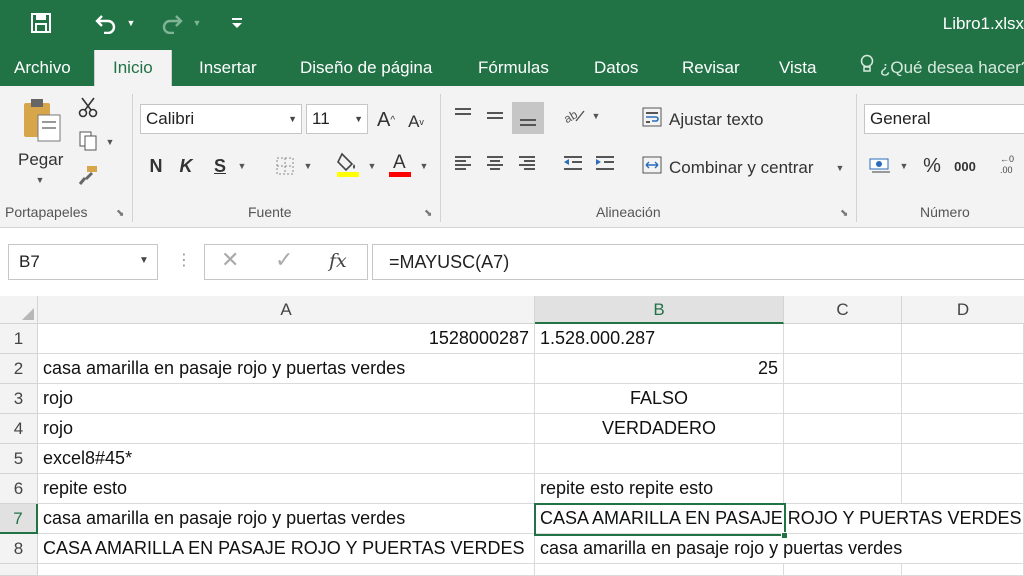 Image resolution: width=1024 pixels, height=576 pixels. Describe the element at coordinates (110, 142) in the screenshot. I see `copy-dropdown-icon: ▼` at that location.